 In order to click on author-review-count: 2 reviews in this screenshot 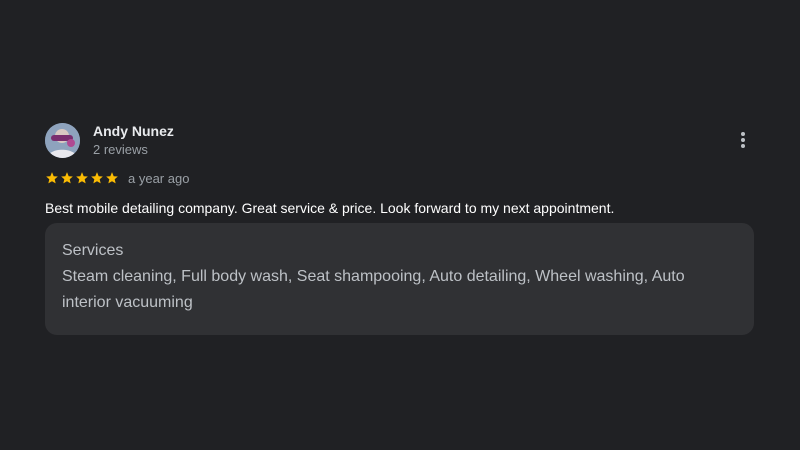, I will do `click(133, 150)`.